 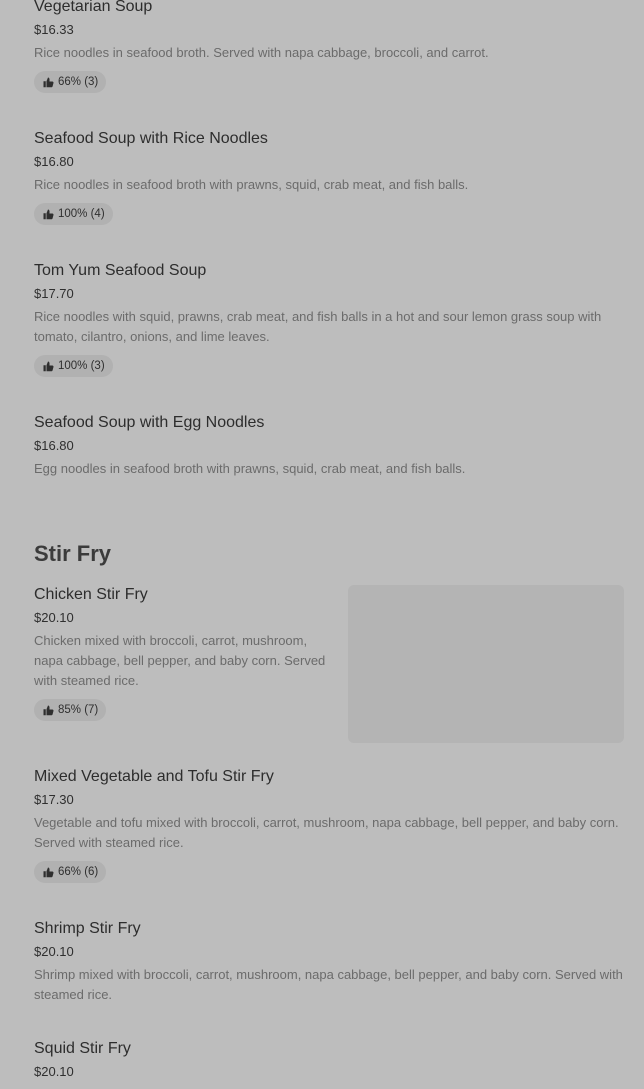 I want to click on rating-text: 100% (4), so click(x=81, y=214).